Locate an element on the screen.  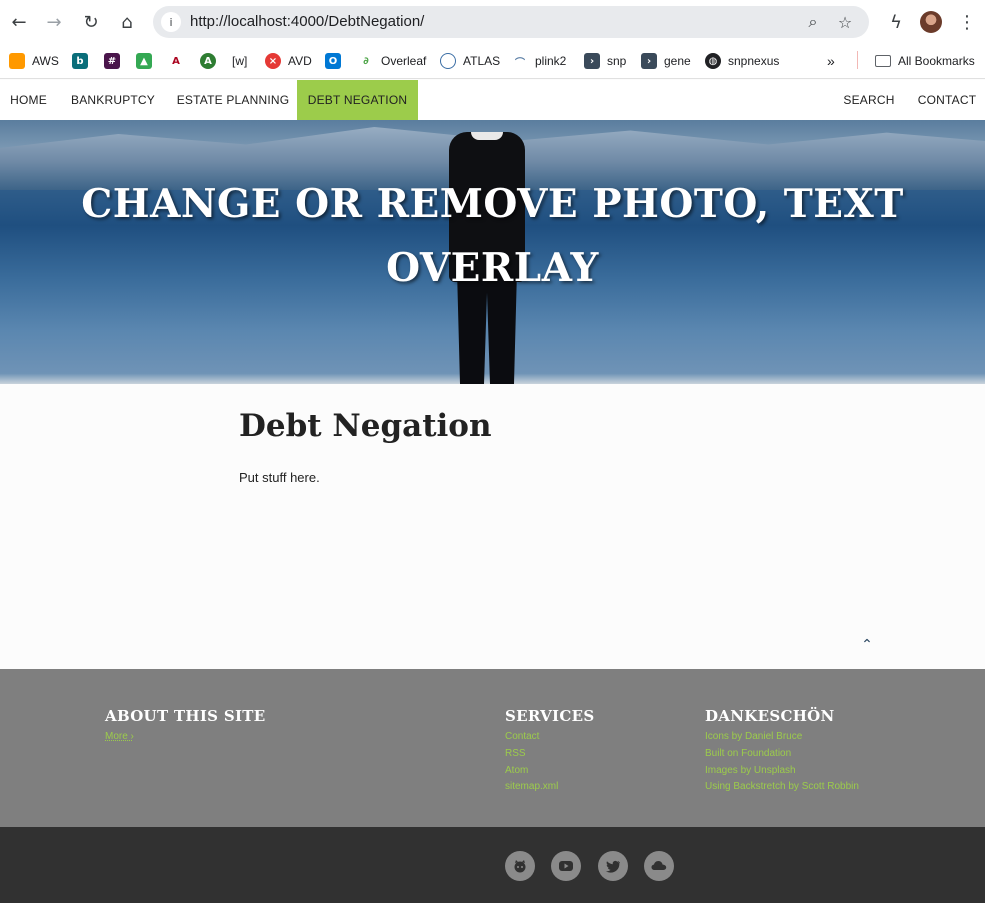
bookmark-aws: AWS is located at coordinates (34, 61).